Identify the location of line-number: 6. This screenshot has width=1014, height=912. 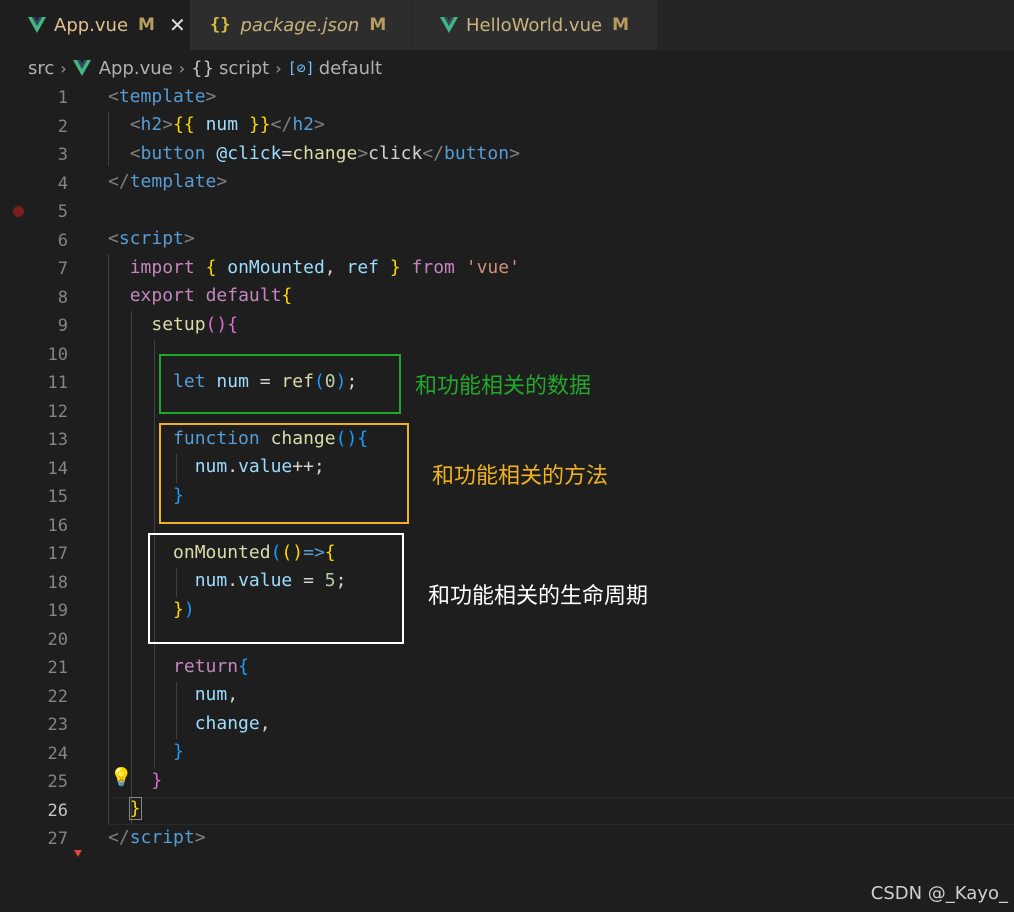
(62, 240).